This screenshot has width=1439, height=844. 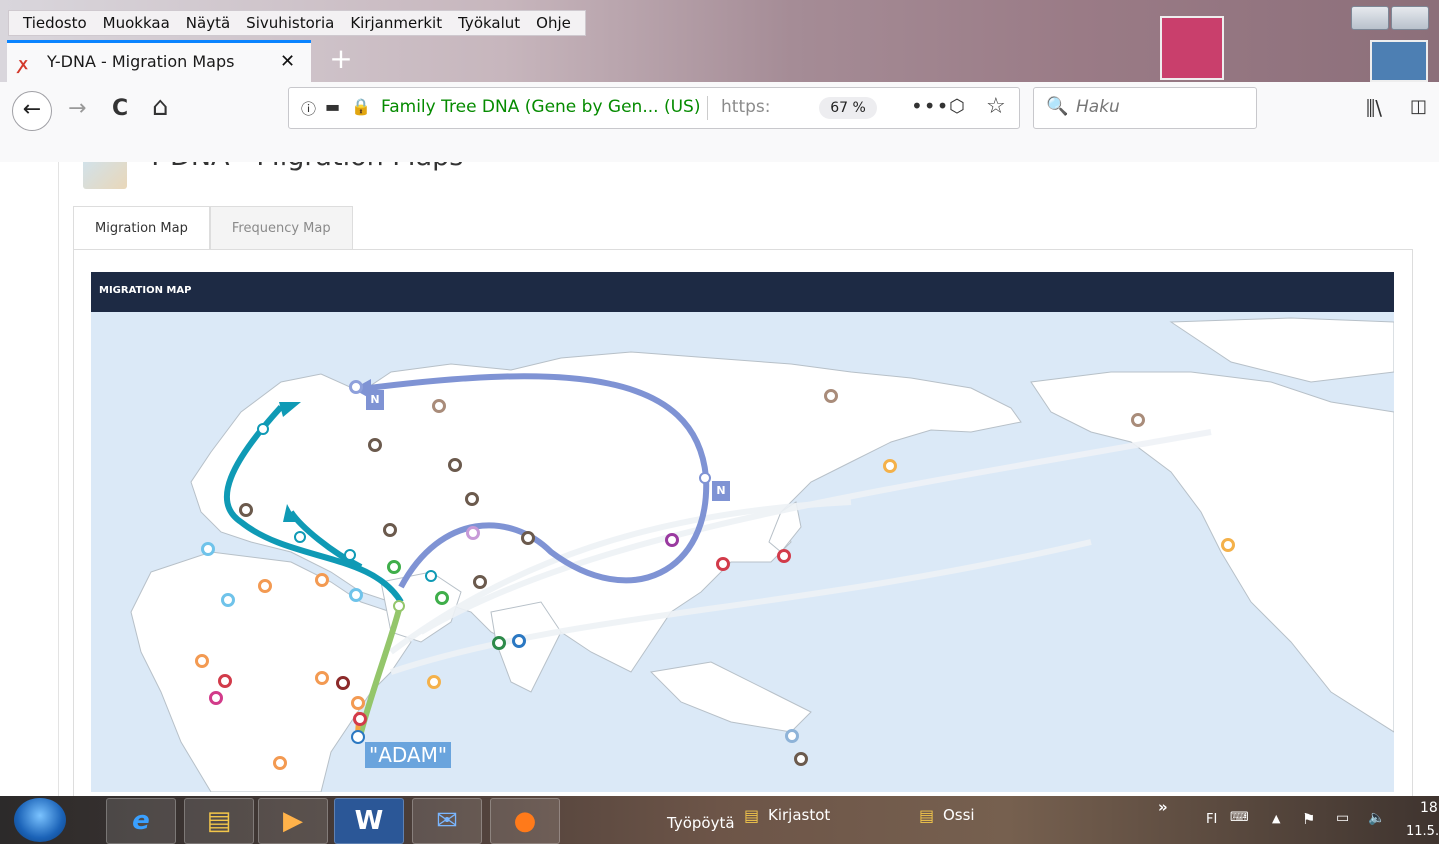 I want to click on toolbar-user: Ossi, so click(x=959, y=815).